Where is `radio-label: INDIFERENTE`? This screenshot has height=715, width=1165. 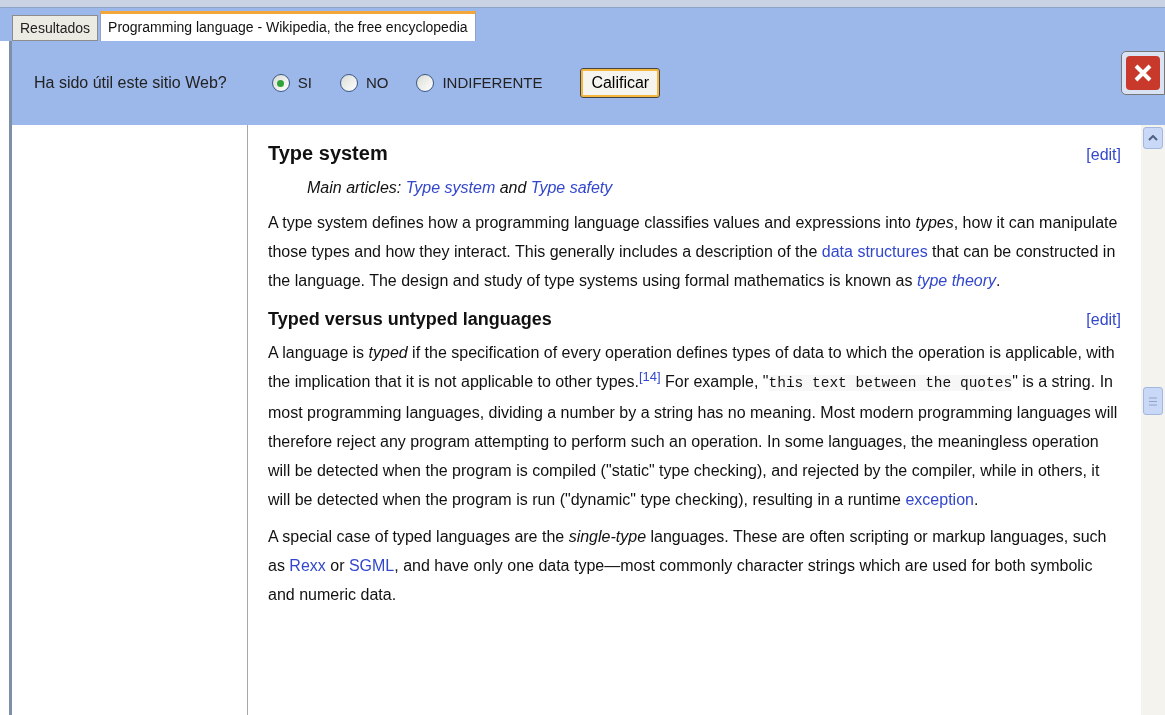 radio-label: INDIFERENTE is located at coordinates (492, 83).